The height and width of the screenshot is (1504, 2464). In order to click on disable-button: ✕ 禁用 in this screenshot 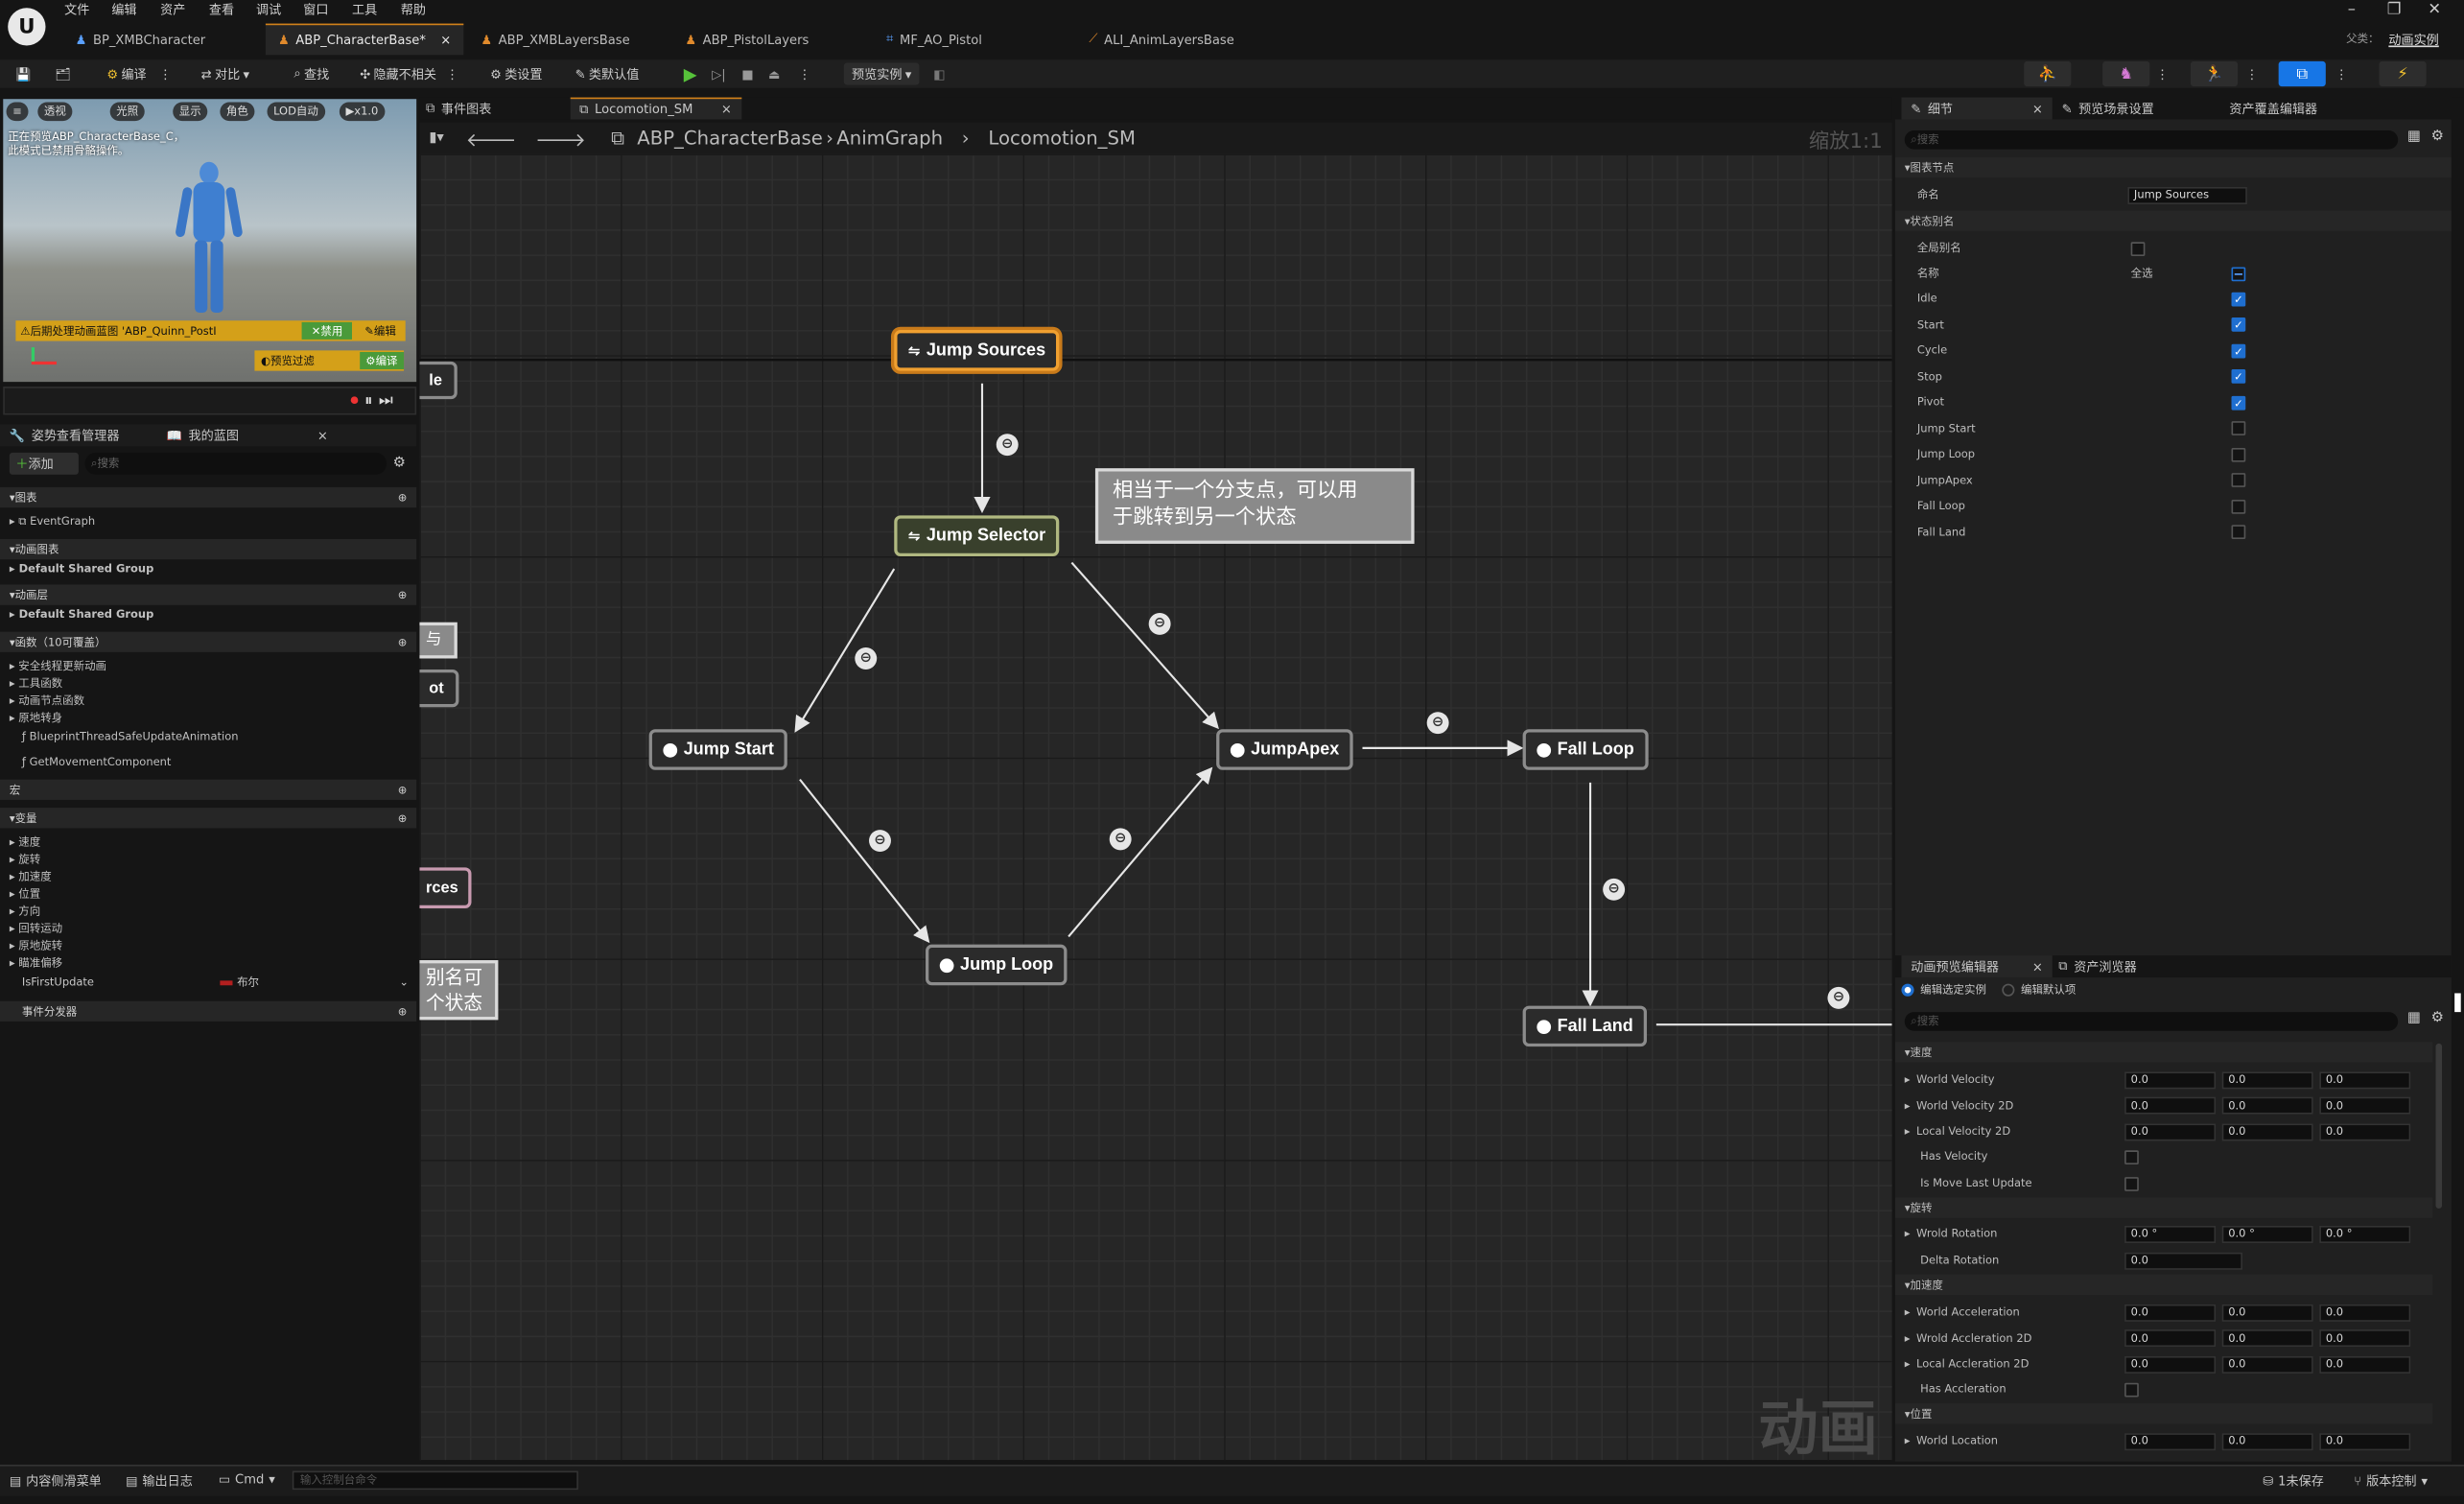, I will do `click(327, 330)`.